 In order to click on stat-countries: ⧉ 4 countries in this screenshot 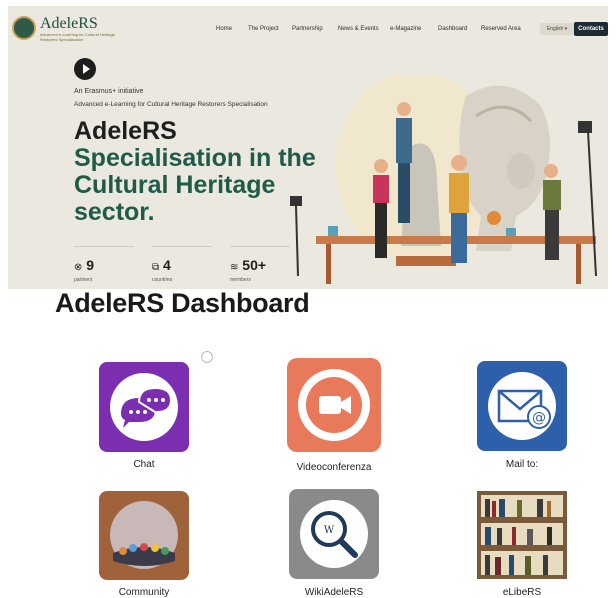, I will do `click(182, 264)`.